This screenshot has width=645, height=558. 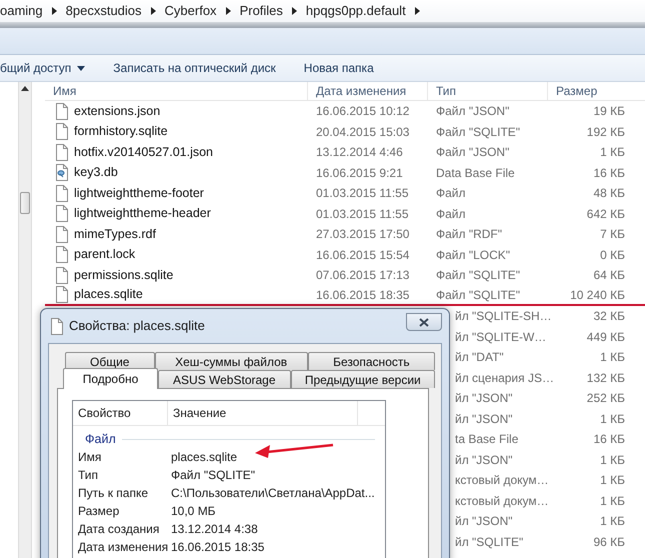 I want to click on file-name: extensions.json, so click(x=117, y=111).